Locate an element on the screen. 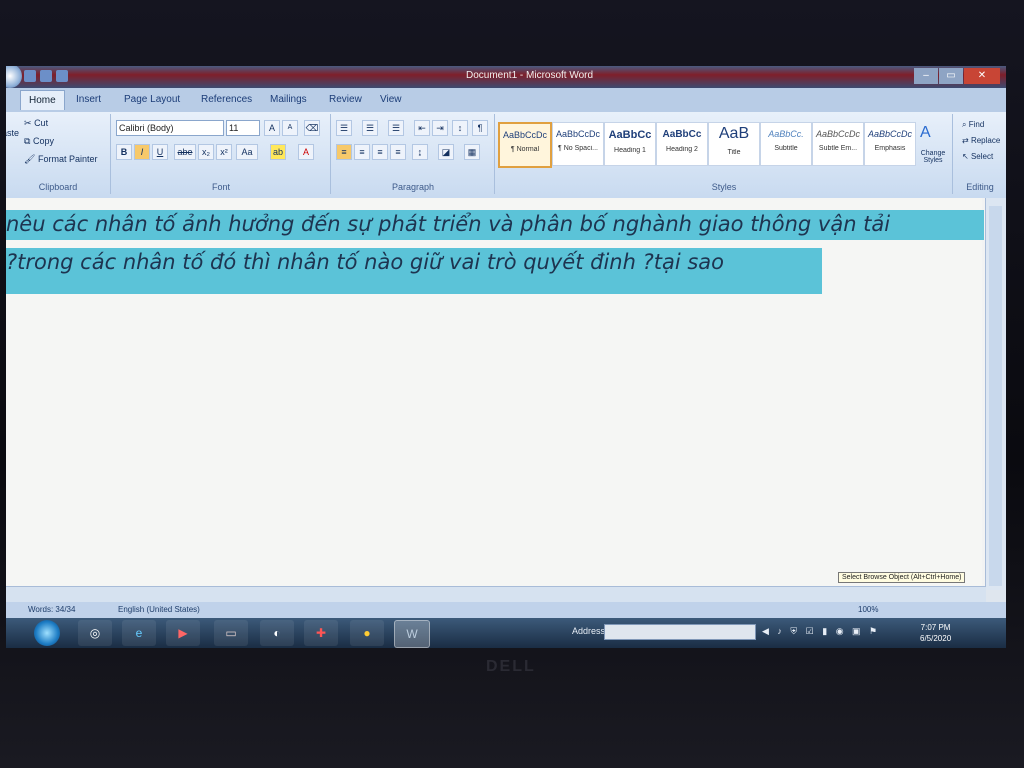 This screenshot has height=768, width=1024. scrollbar-thumb is located at coordinates (995, 396).